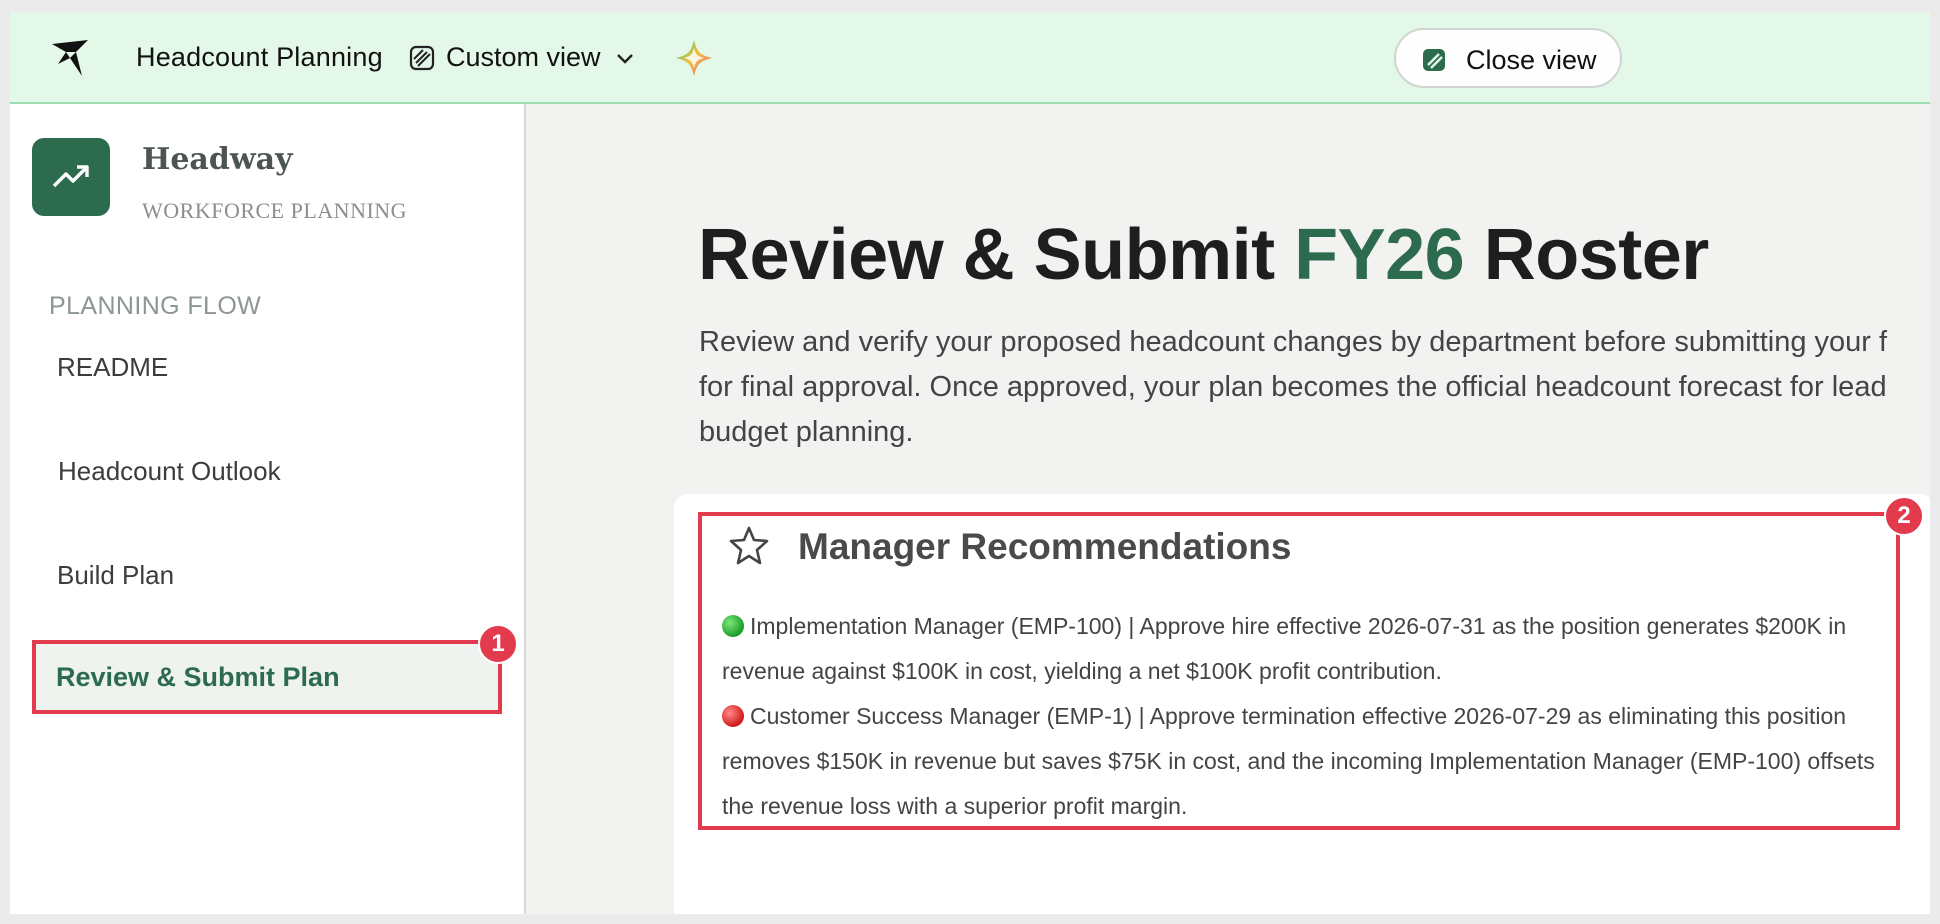 This screenshot has width=1940, height=924. What do you see at coordinates (1904, 516) in the screenshot?
I see `annotation-badge-2: 2` at bounding box center [1904, 516].